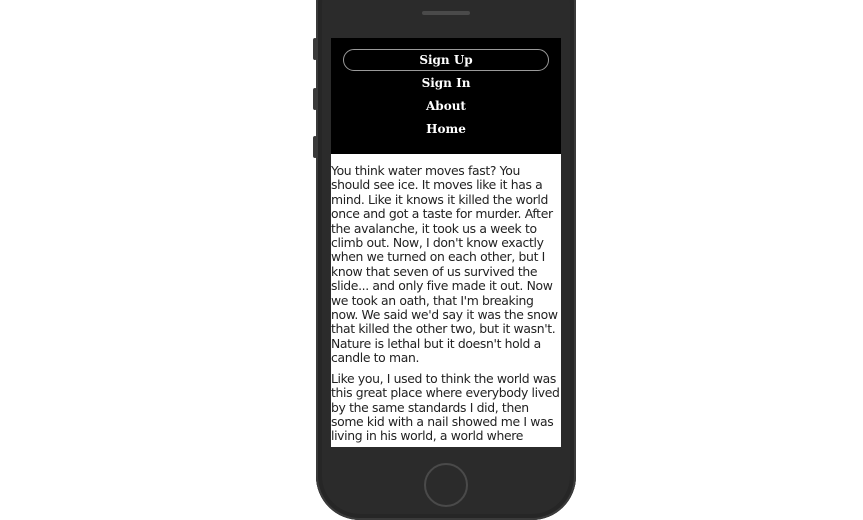  I want to click on phone-side-button, so click(315, 49).